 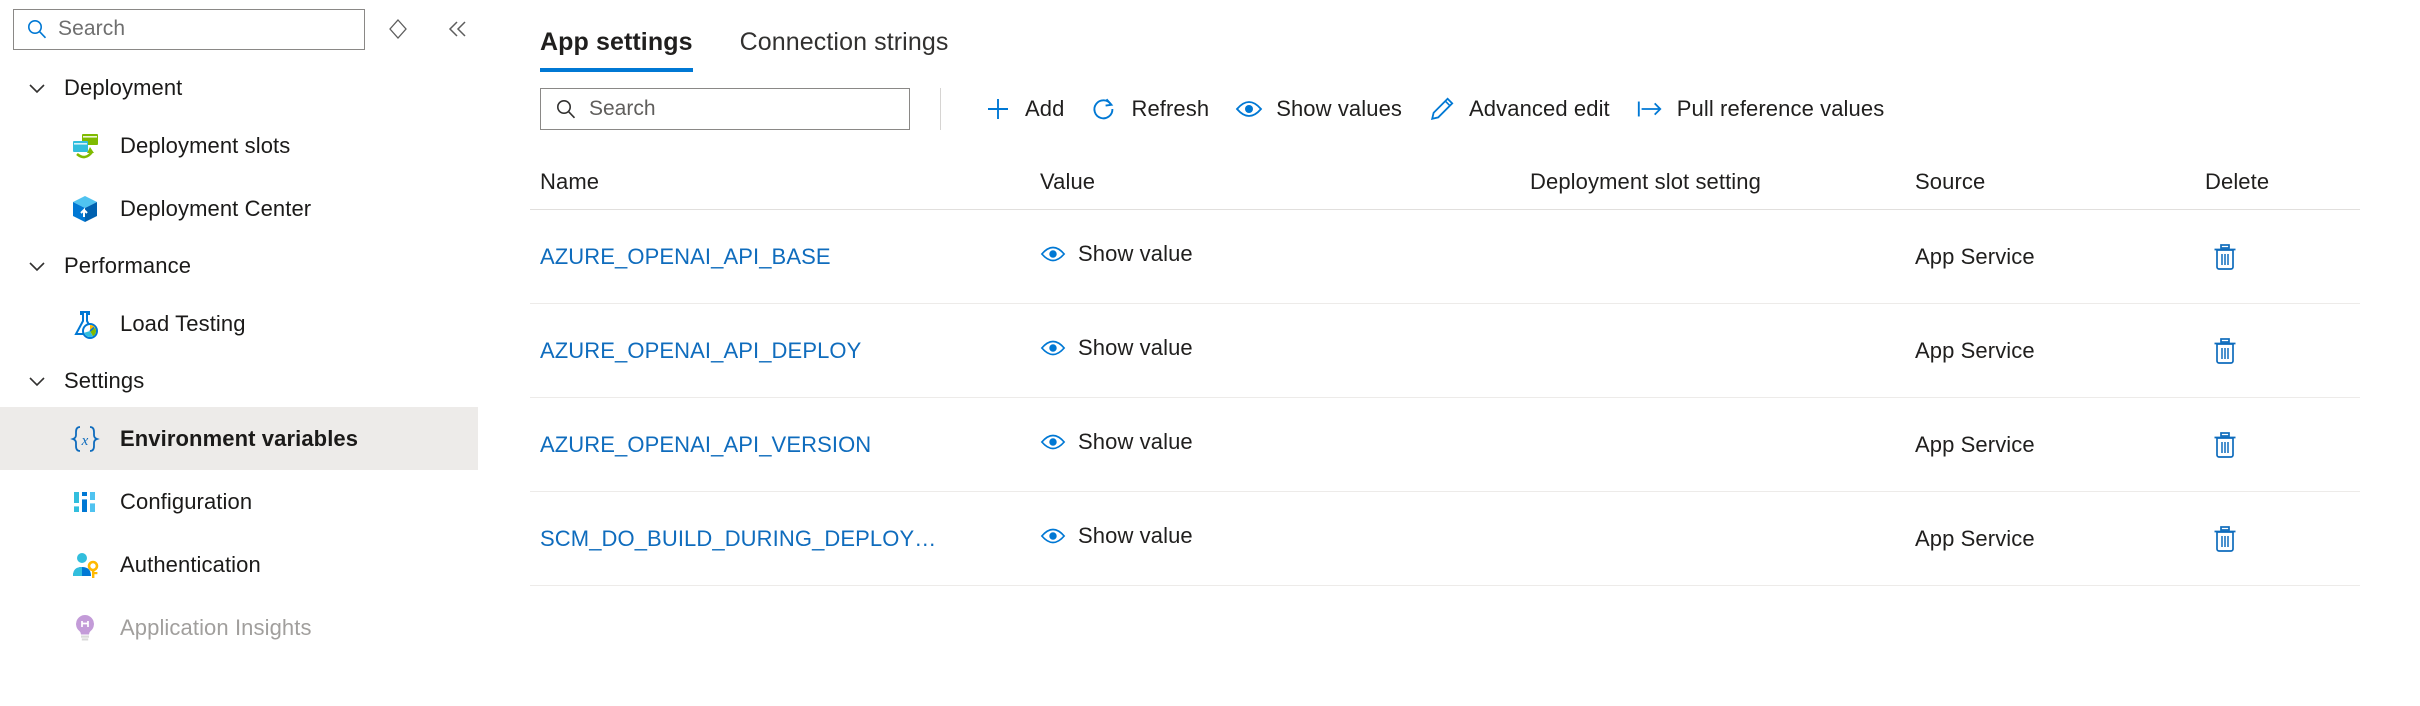 I want to click on svg-text: x, so click(x=85, y=441).